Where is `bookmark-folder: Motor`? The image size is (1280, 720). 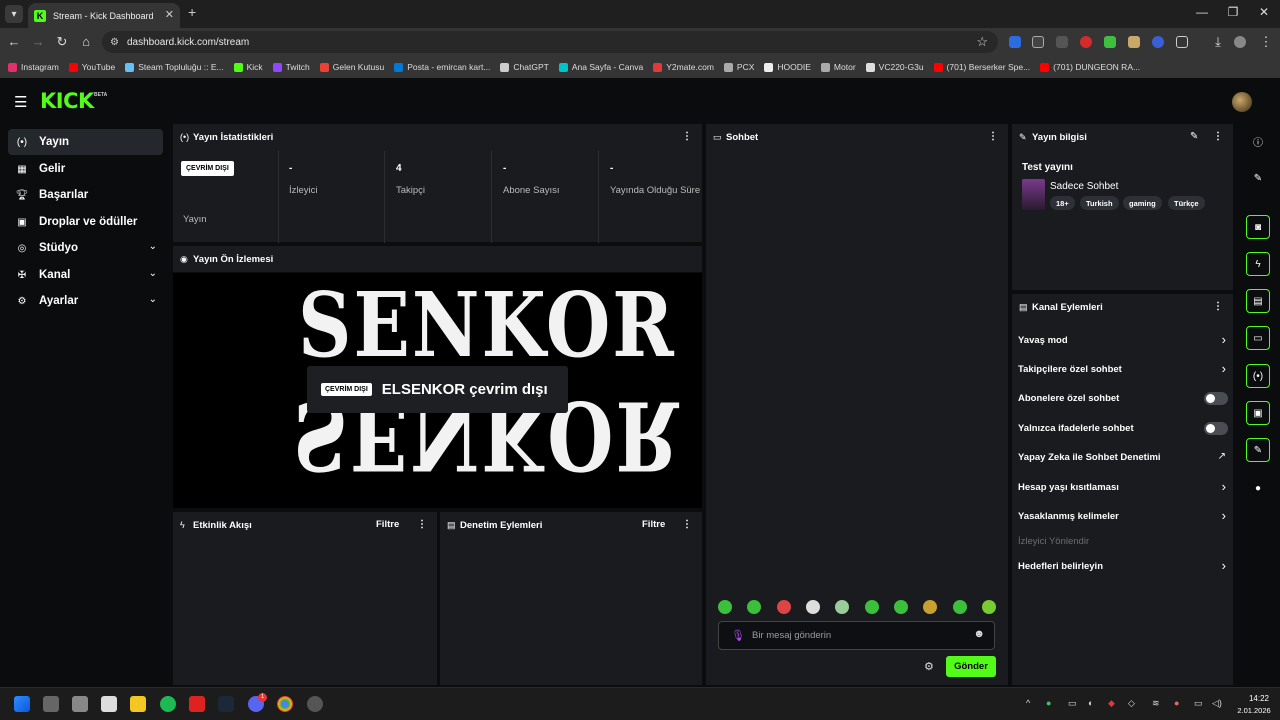 bookmark-folder: Motor is located at coordinates (838, 67).